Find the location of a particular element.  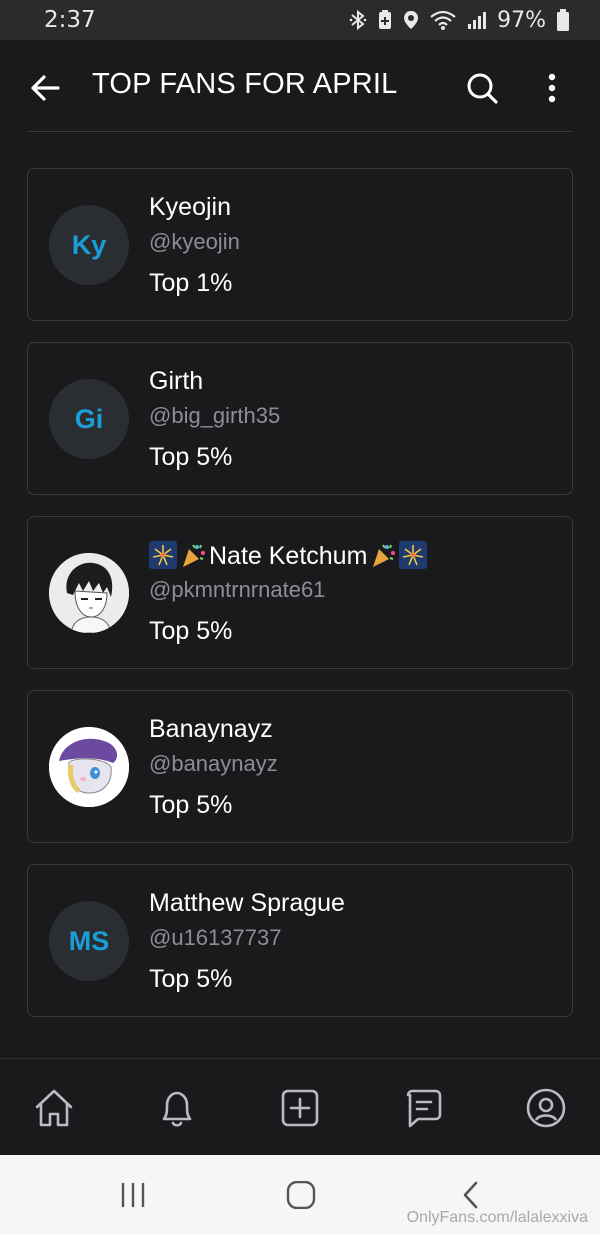

more-vertical-icon is located at coordinates (552, 88).